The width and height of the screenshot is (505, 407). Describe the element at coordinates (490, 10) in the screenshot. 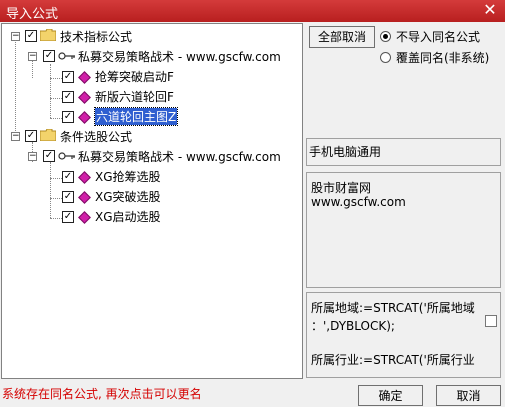

I see `close-icon: ✕` at that location.